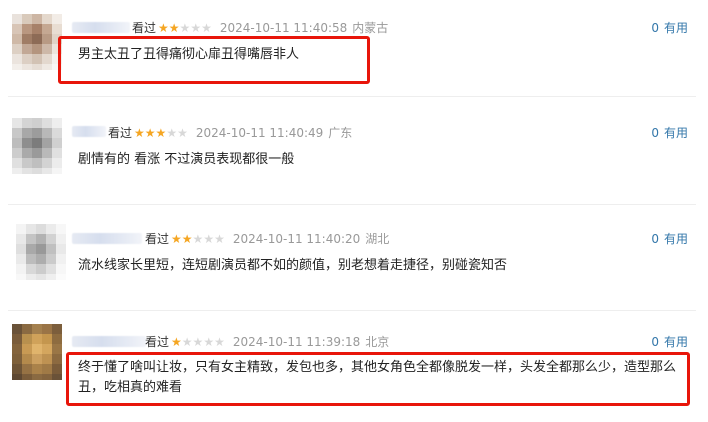 The width and height of the screenshot is (708, 422). What do you see at coordinates (340, 133) in the screenshot?
I see `comment-location: 广东` at bounding box center [340, 133].